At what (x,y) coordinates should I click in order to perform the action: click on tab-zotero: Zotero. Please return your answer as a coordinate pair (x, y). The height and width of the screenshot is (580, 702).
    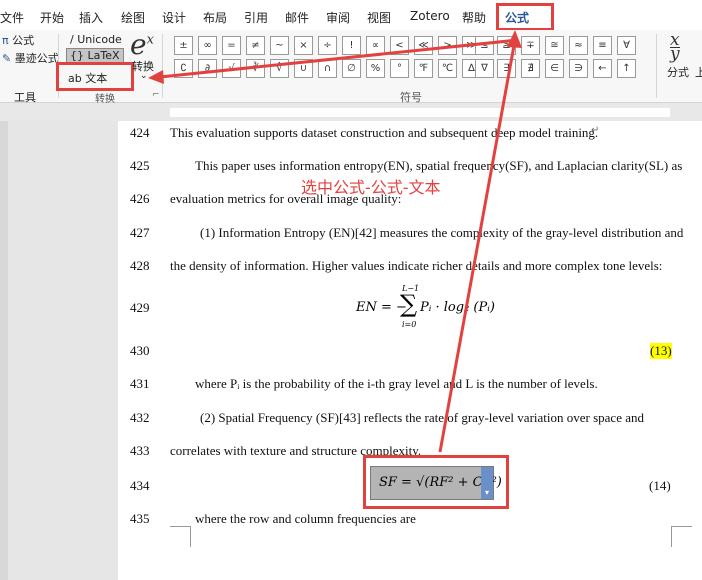
    Looking at the image, I should click on (430, 16).